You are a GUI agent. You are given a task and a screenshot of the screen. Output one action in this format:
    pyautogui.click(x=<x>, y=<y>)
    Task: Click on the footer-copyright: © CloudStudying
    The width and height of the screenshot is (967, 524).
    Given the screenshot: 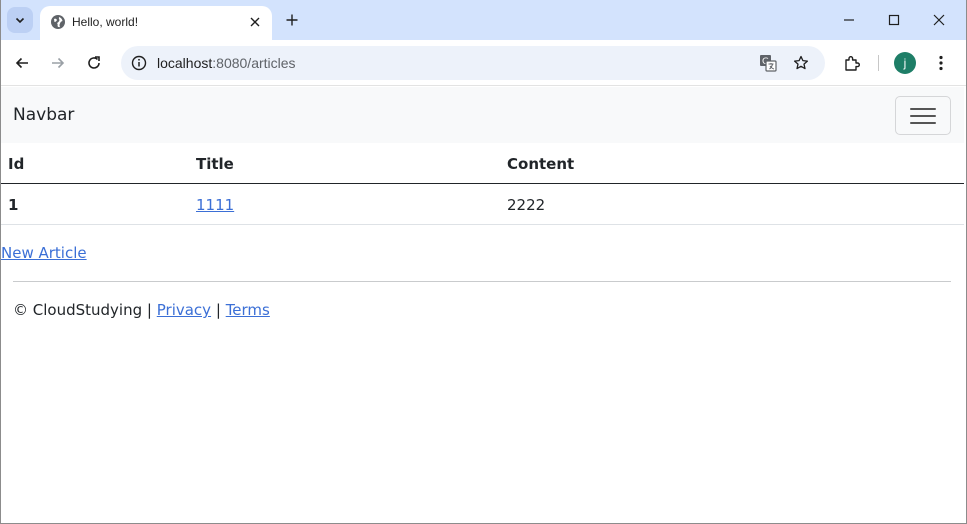 What is the action you would take?
    pyautogui.click(x=78, y=310)
    